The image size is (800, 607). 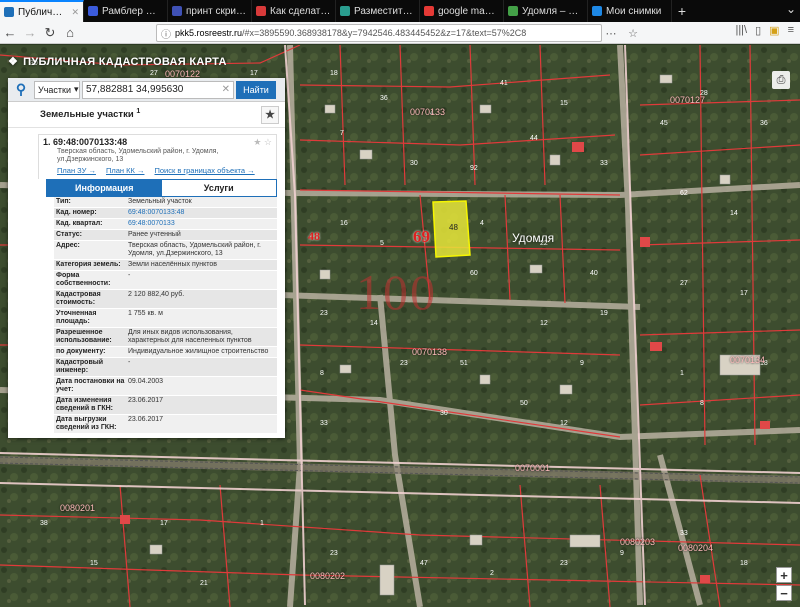 I want to click on tab-label: Разместить объя, so click(x=384, y=11).